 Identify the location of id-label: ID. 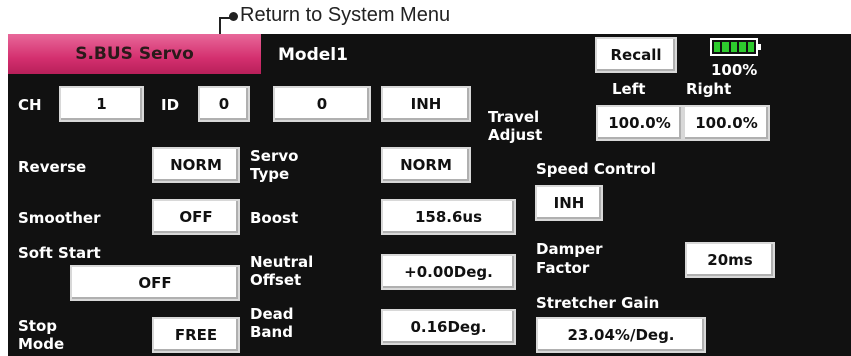
(170, 105).